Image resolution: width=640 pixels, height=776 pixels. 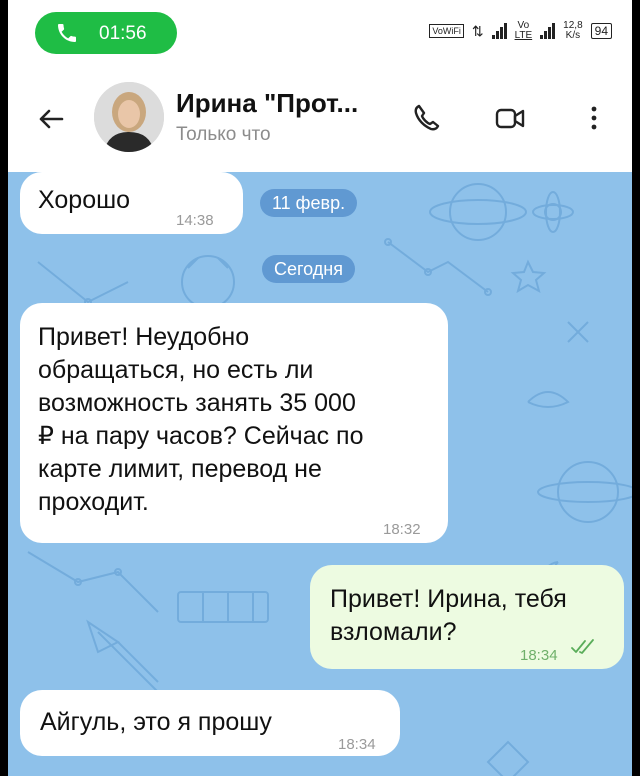 I want to click on system-icons: VoWiFi ⇅ Vo LTE 12,8 K/s 94, so click(x=520, y=31).